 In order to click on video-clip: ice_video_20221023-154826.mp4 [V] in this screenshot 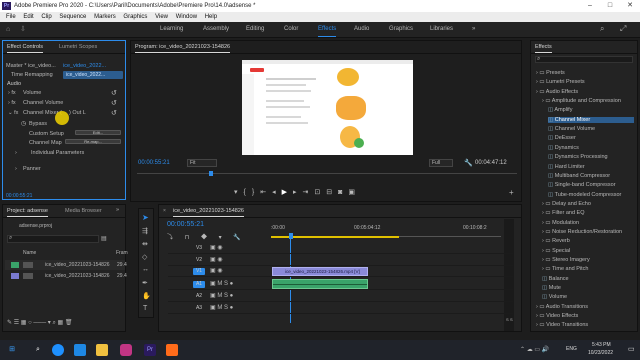, I will do `click(320, 271)`.